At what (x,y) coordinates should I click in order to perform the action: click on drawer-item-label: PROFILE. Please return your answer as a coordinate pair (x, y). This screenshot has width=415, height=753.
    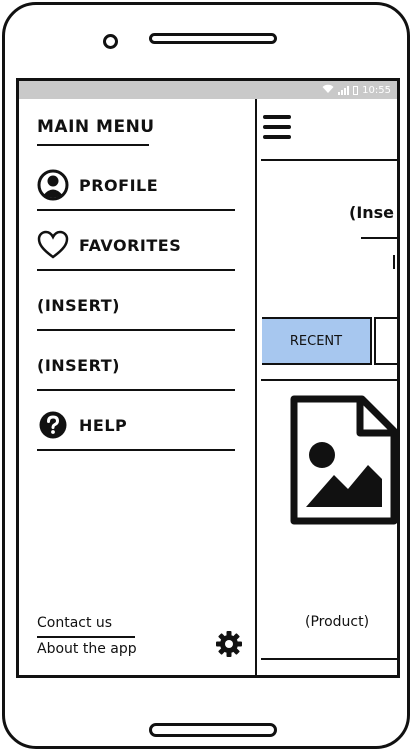
    Looking at the image, I should click on (119, 185).